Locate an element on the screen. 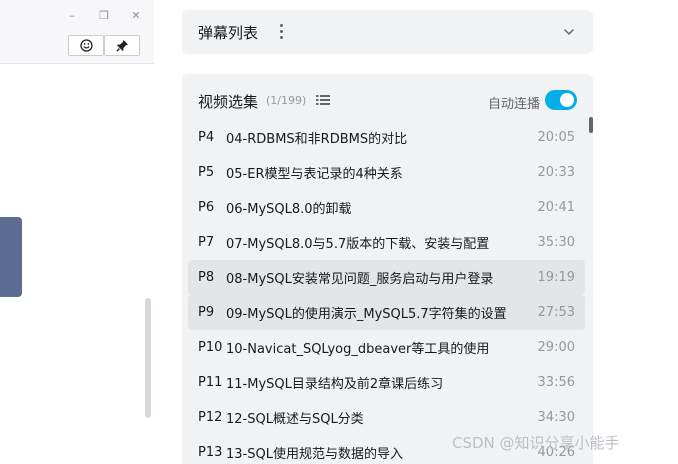 The height and width of the screenshot is (464, 678). episode-duration: 27:53 is located at coordinates (556, 312).